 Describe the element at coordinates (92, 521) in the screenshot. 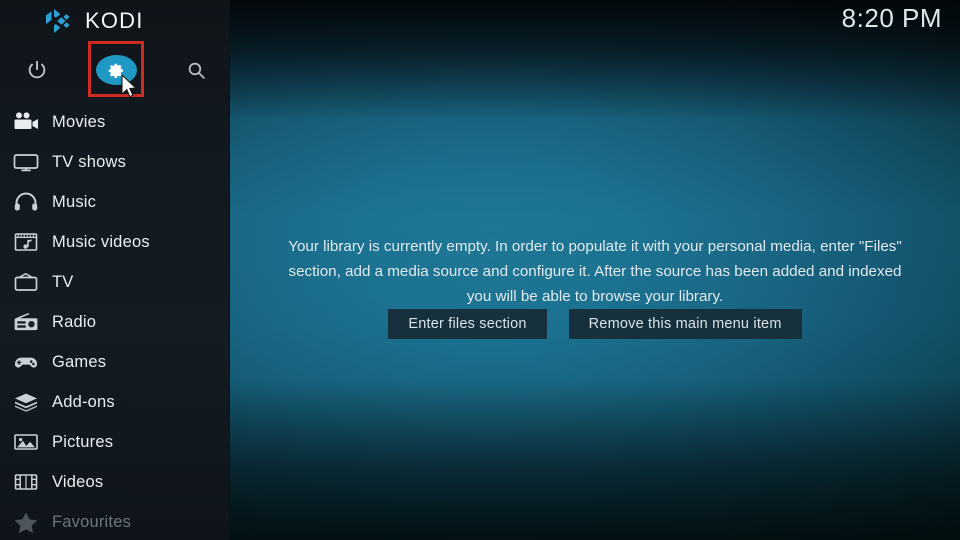

I see `sidebar-item-label: Favourites` at that location.